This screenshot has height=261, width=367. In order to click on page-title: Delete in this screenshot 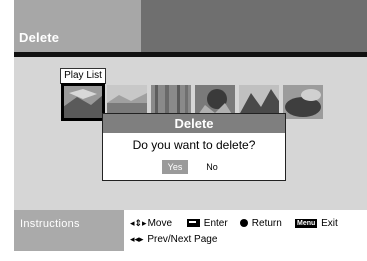, I will do `click(39, 37)`.